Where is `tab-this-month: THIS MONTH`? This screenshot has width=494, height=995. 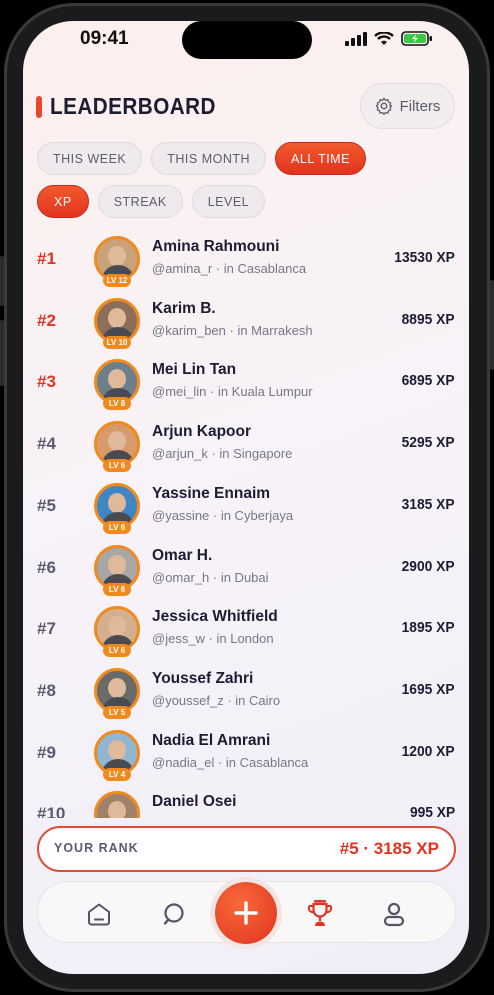
tab-this-month: THIS MONTH is located at coordinates (209, 158).